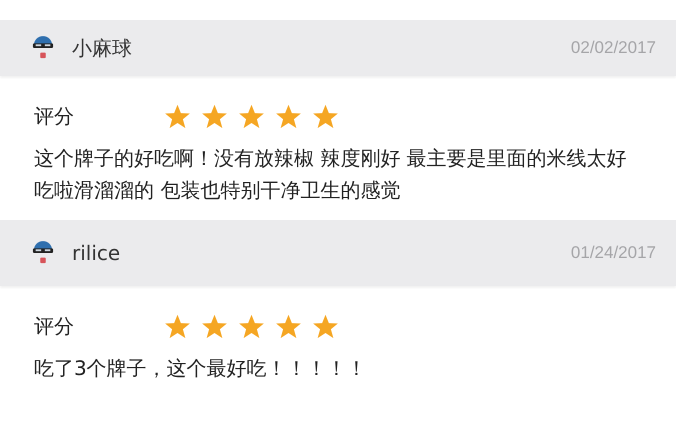  I want to click on review-comment: 这个牌子的好吃啊！没有放辣椒 辣度刚好 最主要是里面的米线太好吃啦滑溜溜的 包装也特别干净卫生的感觉, so click(331, 174).